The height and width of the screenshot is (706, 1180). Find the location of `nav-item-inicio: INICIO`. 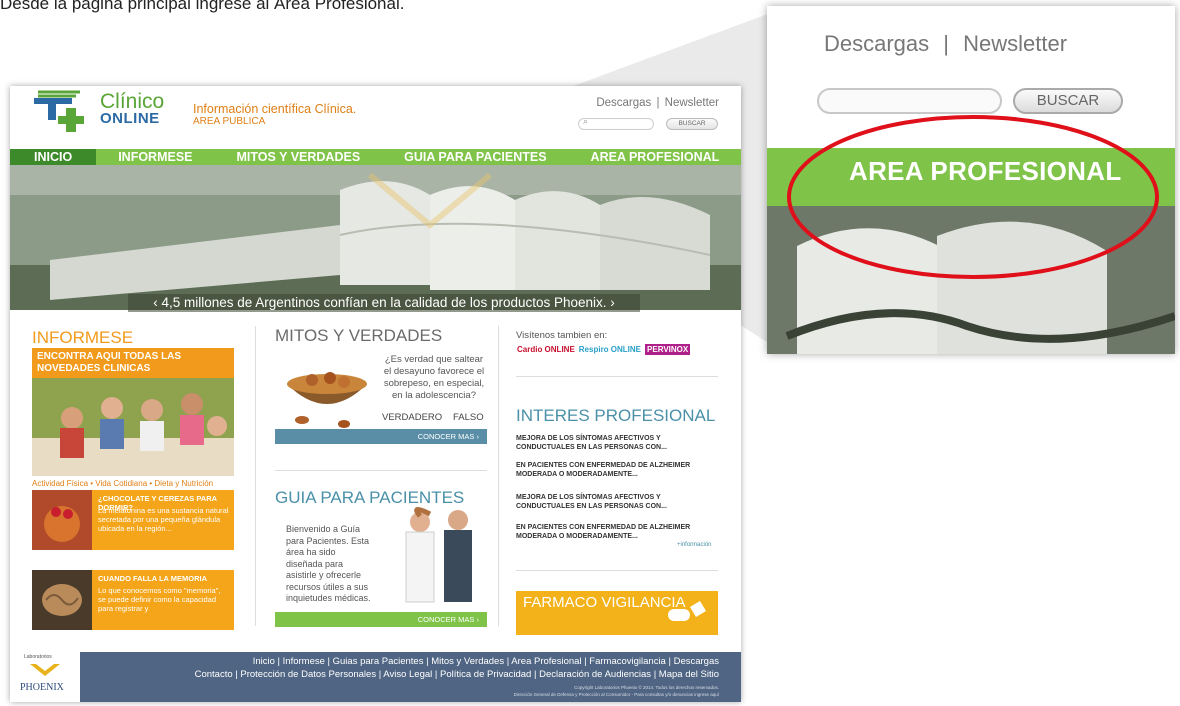

nav-item-inicio: INICIO is located at coordinates (53, 157).